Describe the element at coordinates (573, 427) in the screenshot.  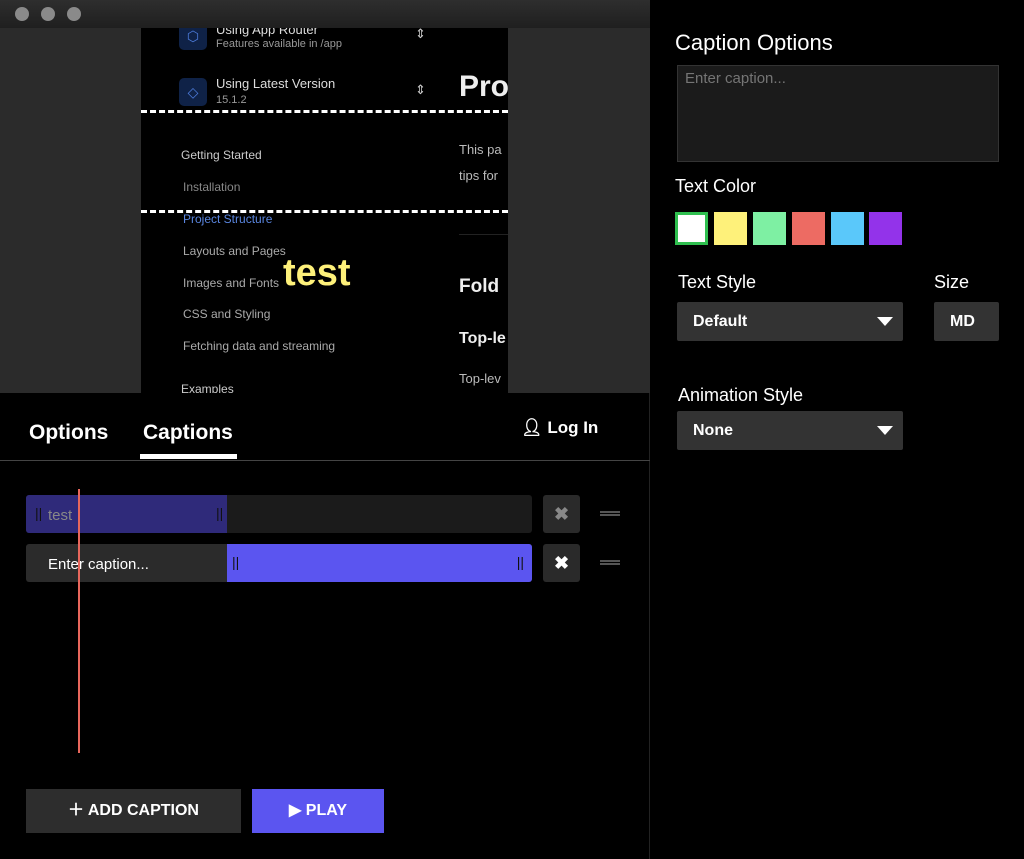
I see `login-label: Log In` at that location.